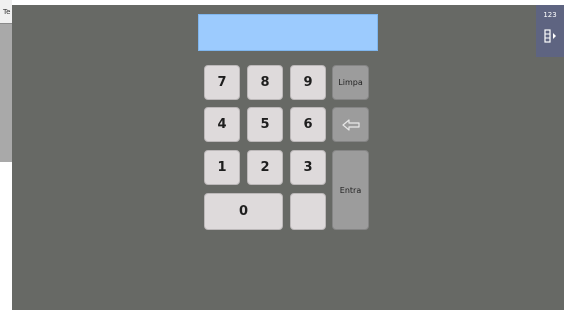 This screenshot has height=310, width=564. Describe the element at coordinates (350, 82) in the screenshot. I see `clear-button: Limpa` at that location.